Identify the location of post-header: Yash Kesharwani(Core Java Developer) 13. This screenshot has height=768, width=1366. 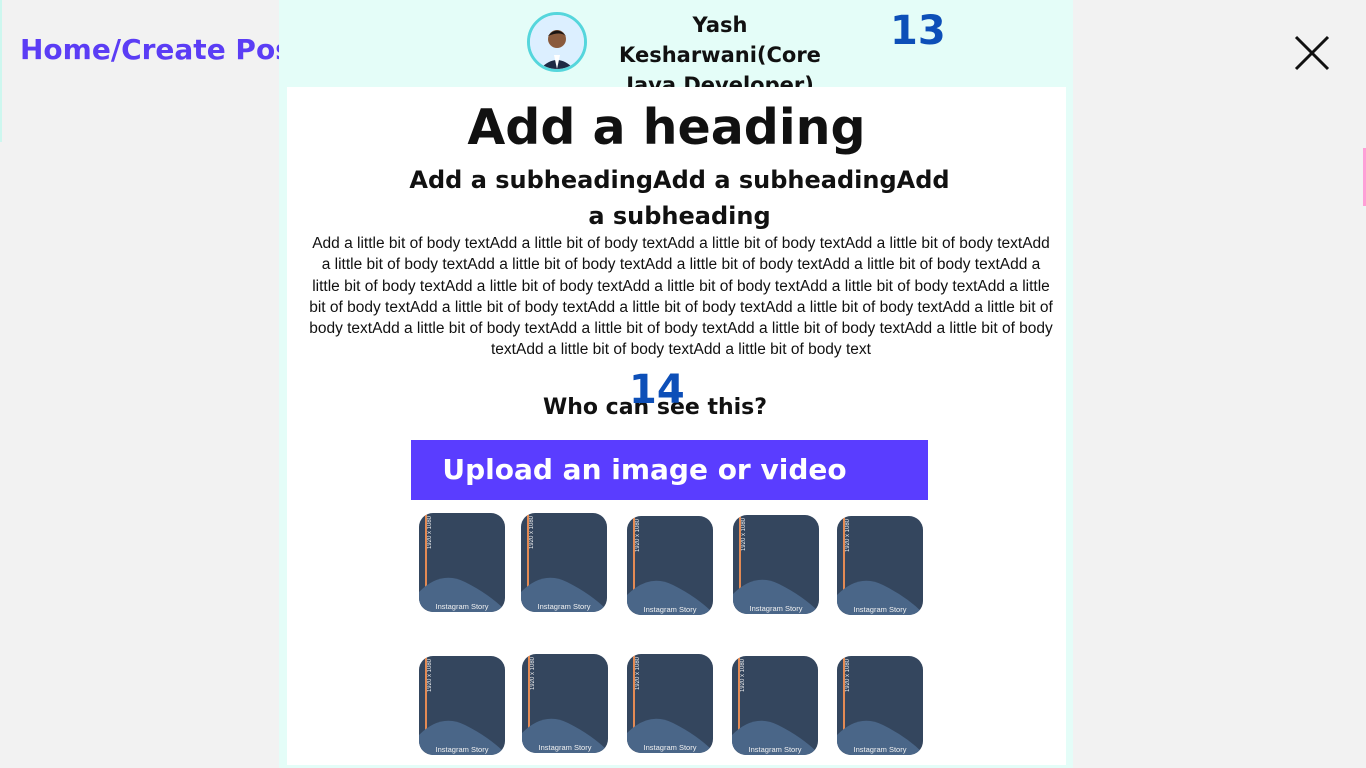
(676, 48).